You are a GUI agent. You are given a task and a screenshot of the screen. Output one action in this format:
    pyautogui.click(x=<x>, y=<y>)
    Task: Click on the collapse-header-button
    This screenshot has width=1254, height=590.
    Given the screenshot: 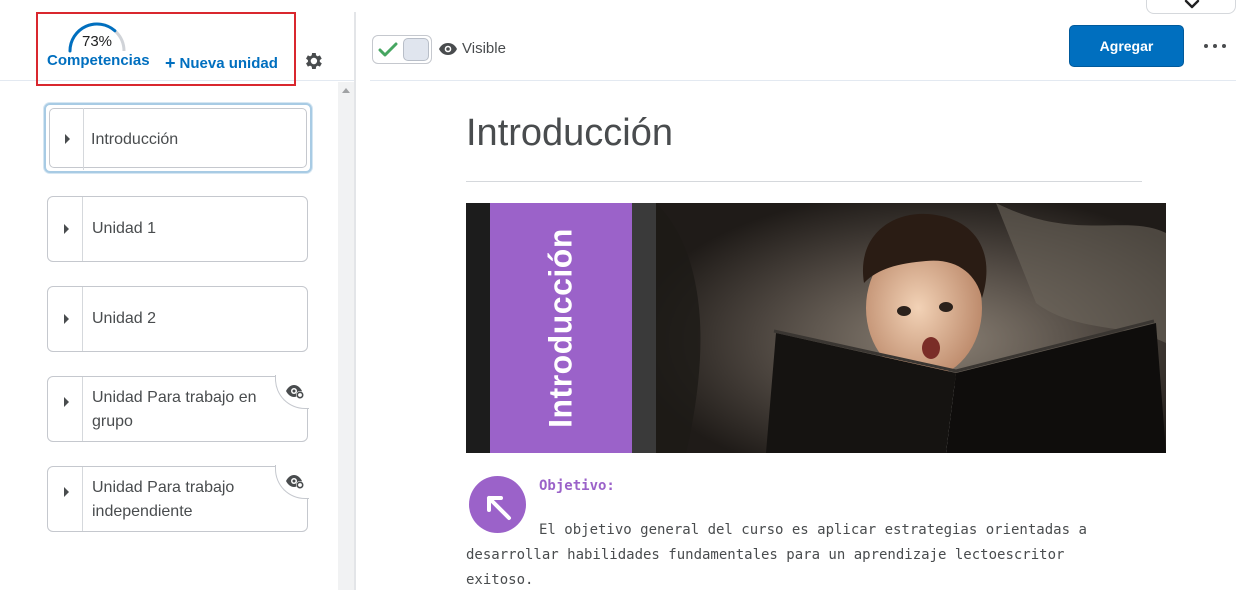 What is the action you would take?
    pyautogui.click(x=1191, y=7)
    